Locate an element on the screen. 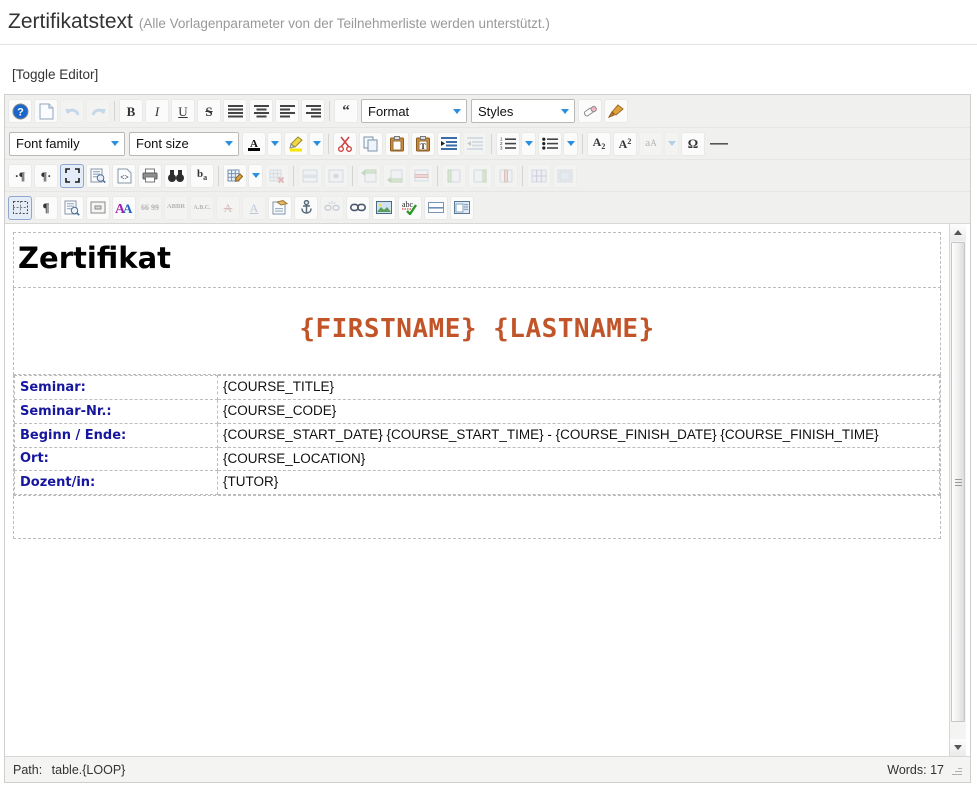 The height and width of the screenshot is (806, 977). font-size-select: Font size is located at coordinates (184, 143).